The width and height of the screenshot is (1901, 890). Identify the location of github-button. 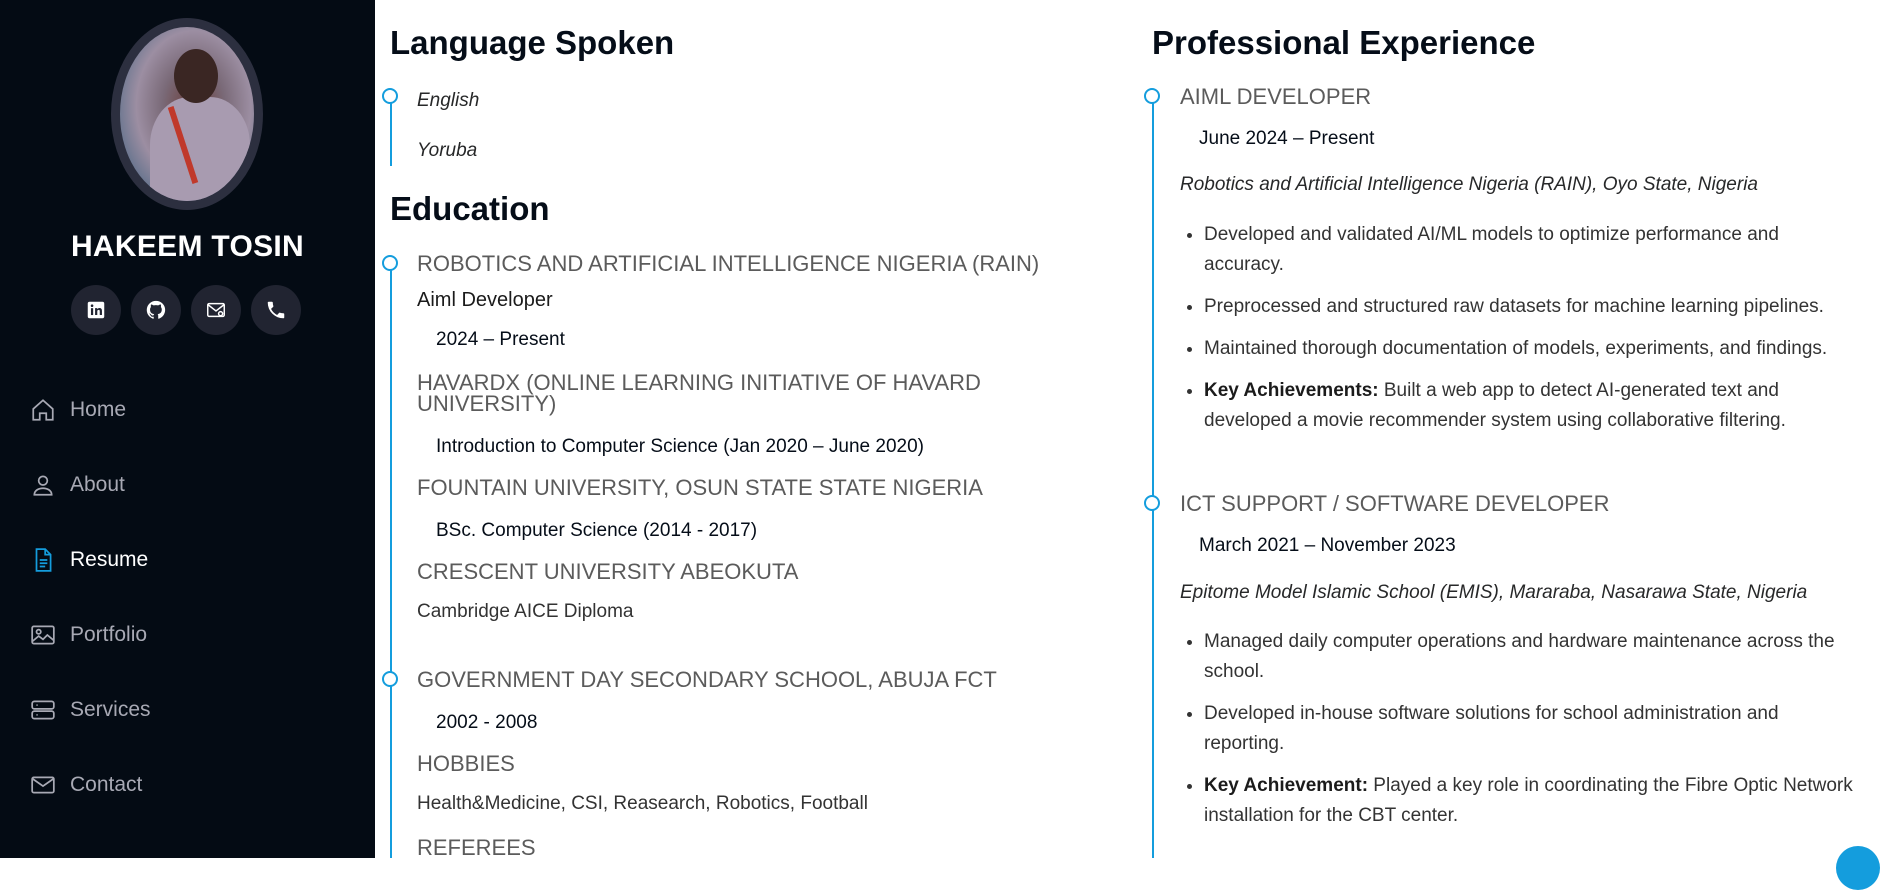
(156, 310).